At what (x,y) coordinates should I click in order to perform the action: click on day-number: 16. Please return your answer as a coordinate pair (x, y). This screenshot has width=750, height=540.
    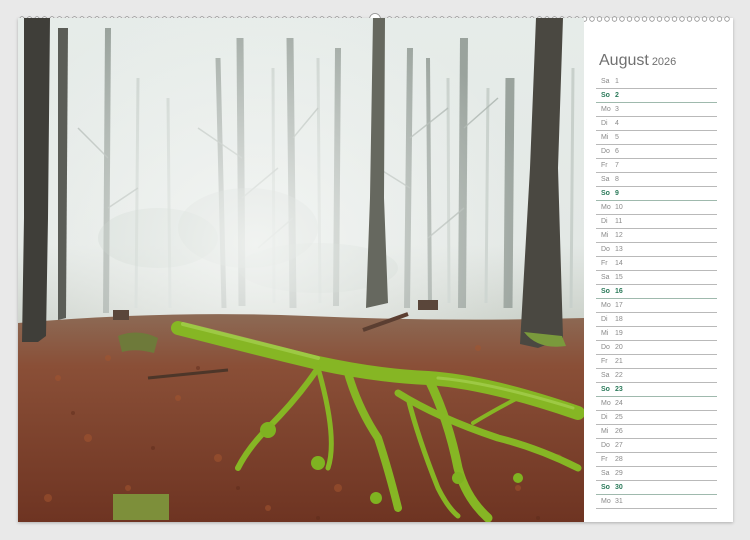
    Looking at the image, I should click on (619, 291).